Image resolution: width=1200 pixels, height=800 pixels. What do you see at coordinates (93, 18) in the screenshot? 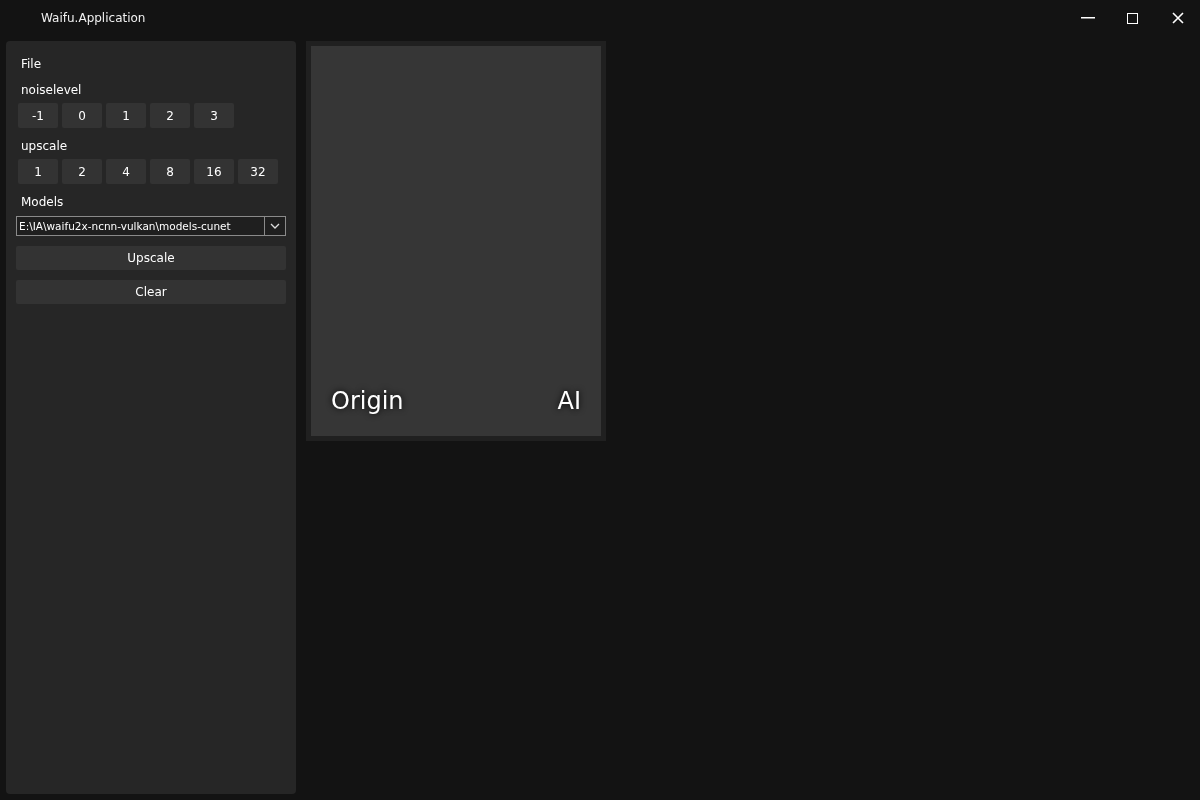
I see `window-title: Waifu.Application` at bounding box center [93, 18].